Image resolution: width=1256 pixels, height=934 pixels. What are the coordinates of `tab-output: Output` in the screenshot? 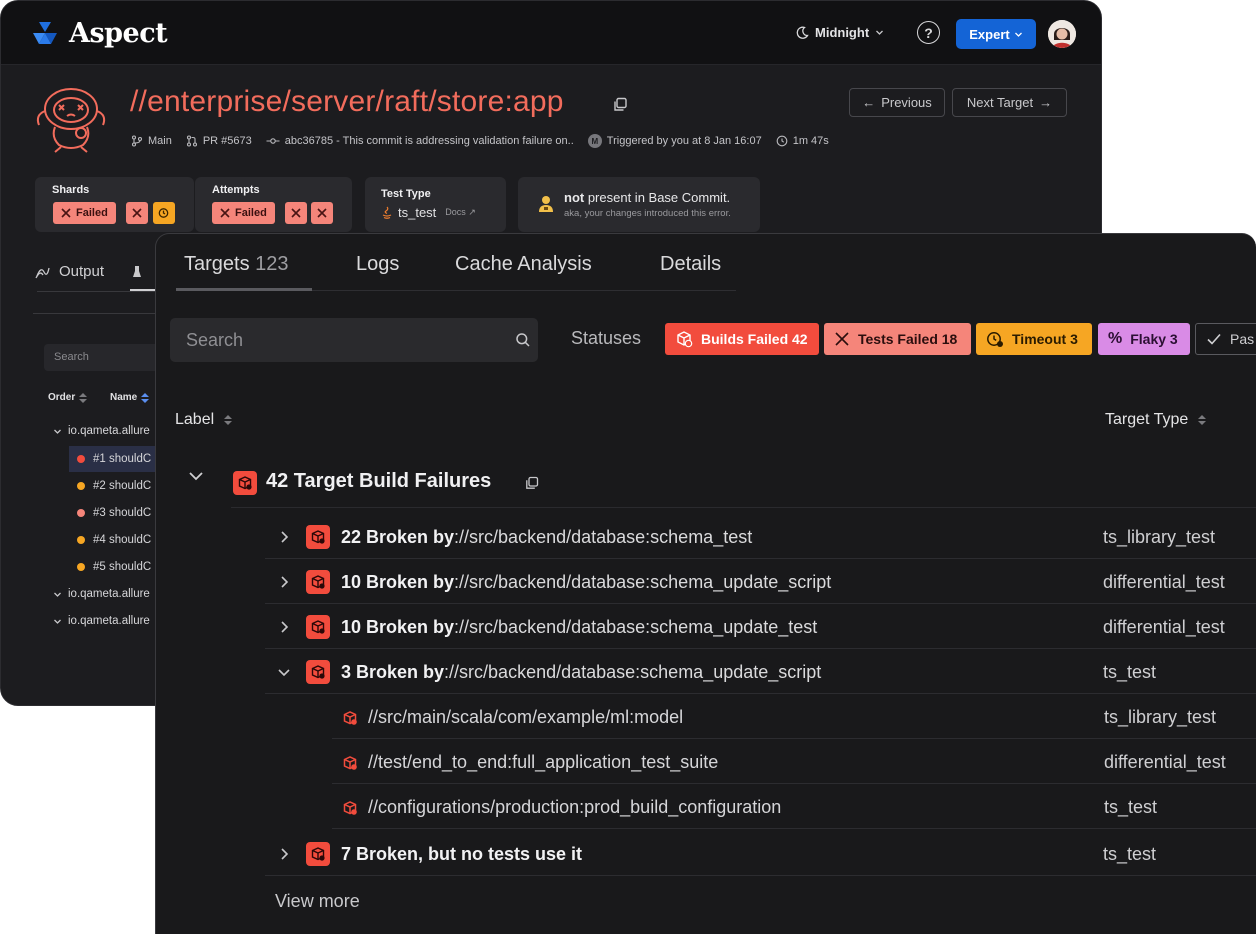 It's located at (69, 271).